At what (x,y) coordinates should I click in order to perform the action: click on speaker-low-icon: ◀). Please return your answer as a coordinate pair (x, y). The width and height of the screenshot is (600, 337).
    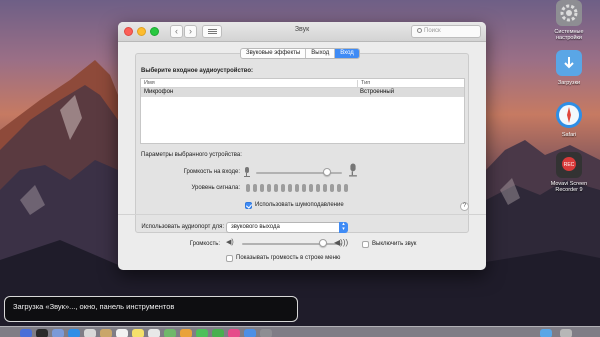
    Looking at the image, I should click on (230, 242).